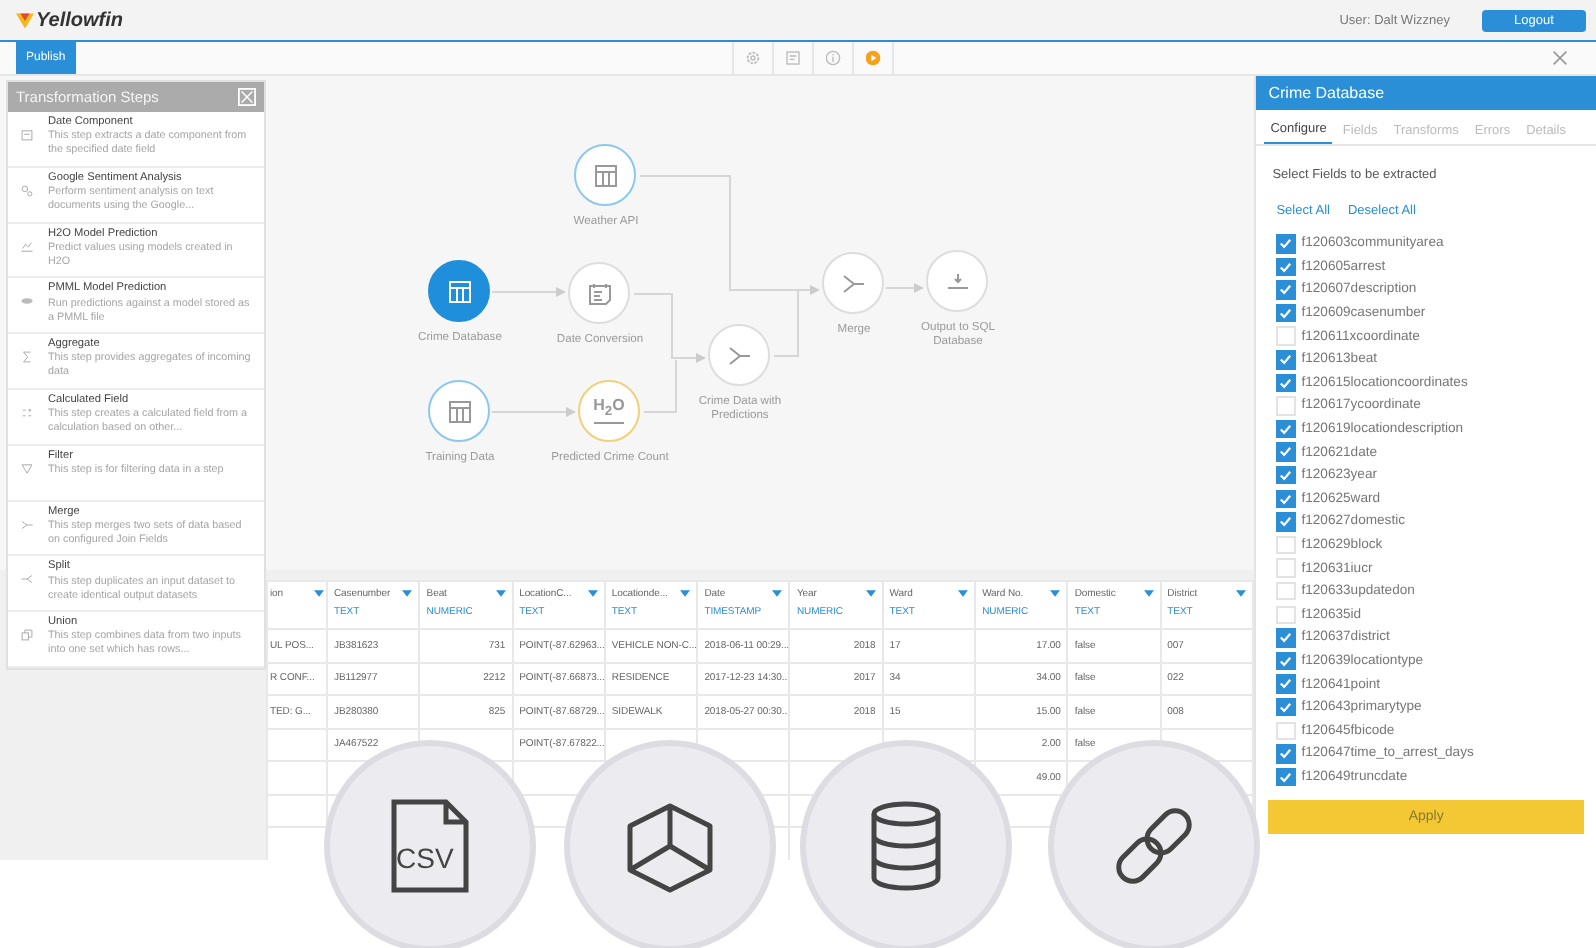 The image size is (1596, 948). Describe the element at coordinates (80, 20) in the screenshot. I see `logo: Yellowfin` at that location.